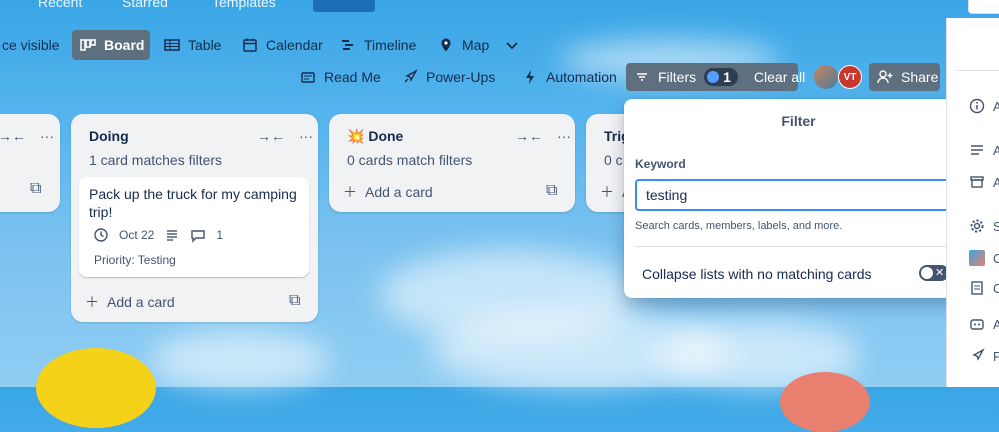  I want to click on list-partial-left: →← ··· ⧉, so click(30, 163).